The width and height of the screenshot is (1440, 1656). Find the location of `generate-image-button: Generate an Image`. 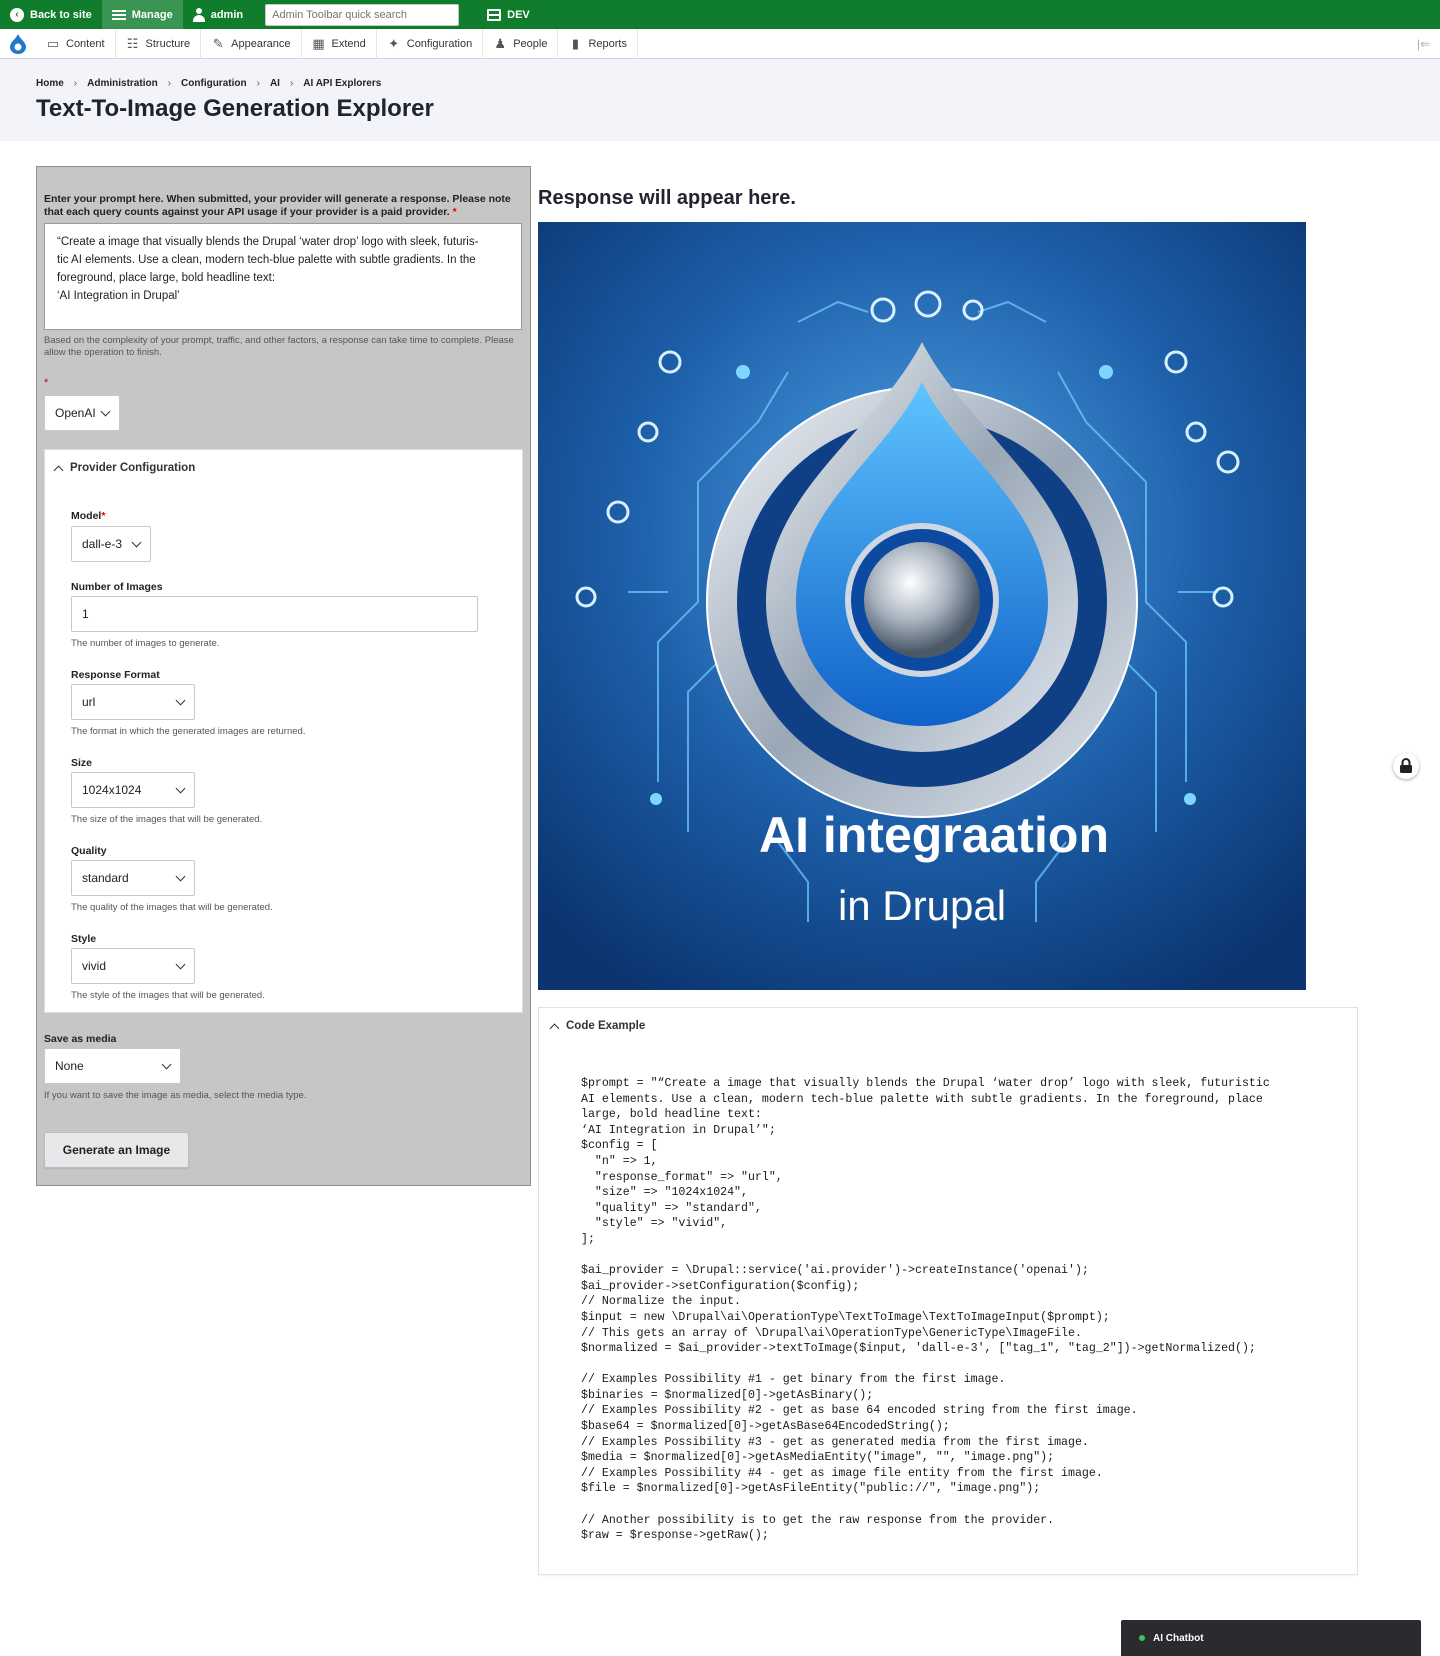

generate-image-button: Generate an Image is located at coordinates (116, 1150).